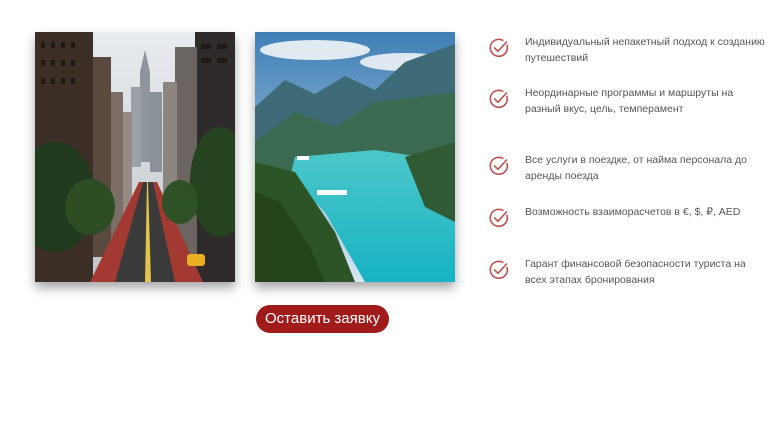  What do you see at coordinates (322, 319) in the screenshot?
I see `submit-request-button: Оставить заявку` at bounding box center [322, 319].